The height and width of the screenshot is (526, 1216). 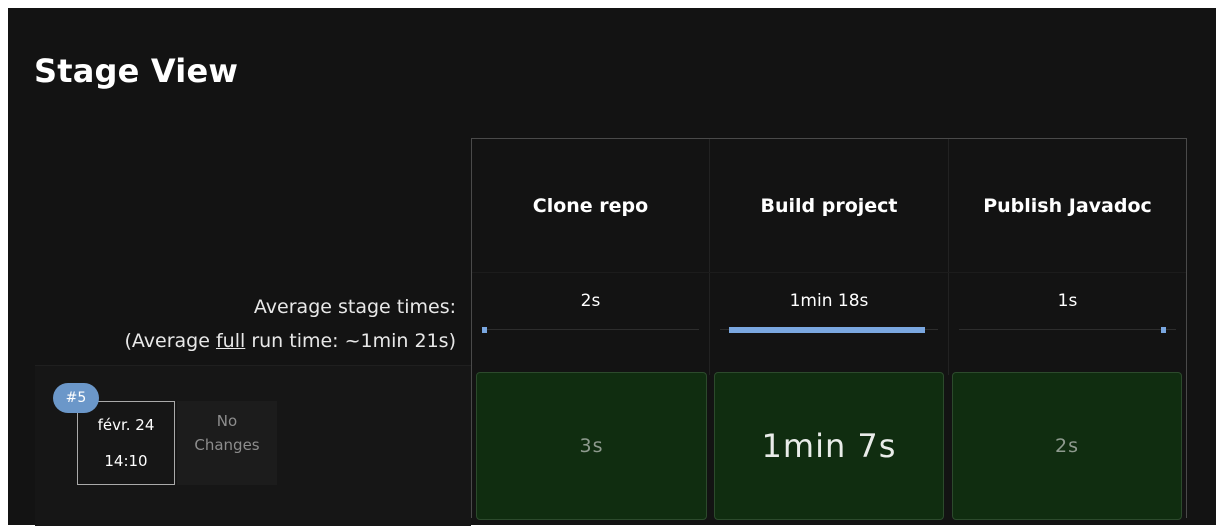 I want to click on stage-duration: 1min 7s, so click(x=829, y=446).